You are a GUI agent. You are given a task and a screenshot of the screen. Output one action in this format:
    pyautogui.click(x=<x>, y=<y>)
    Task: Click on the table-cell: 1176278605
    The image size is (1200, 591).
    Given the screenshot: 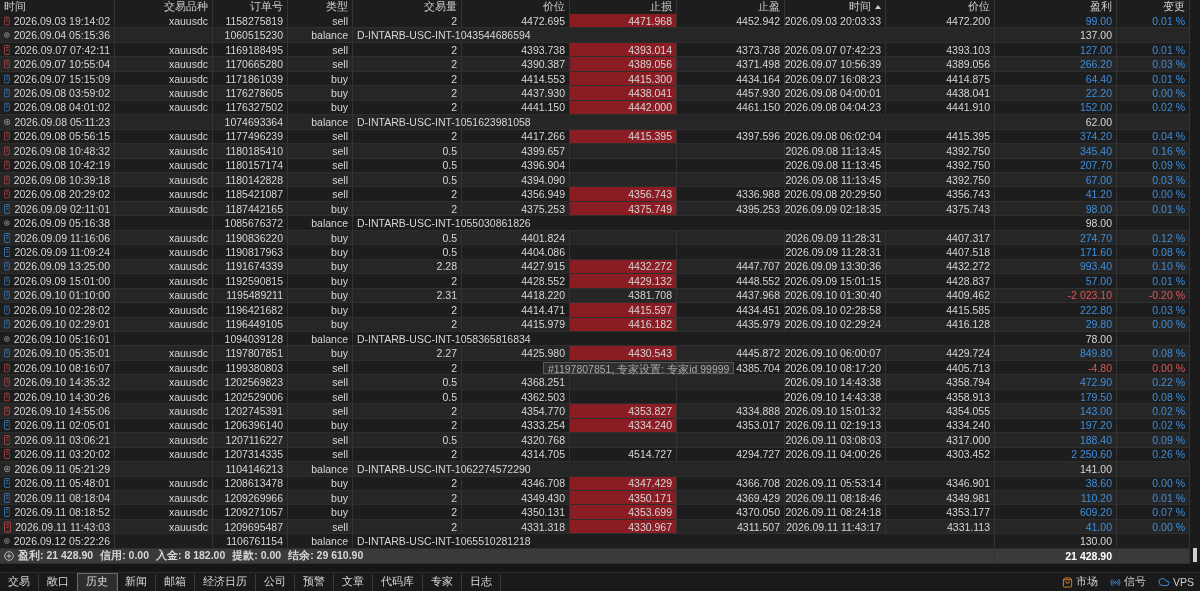 What is the action you would take?
    pyautogui.click(x=250, y=93)
    